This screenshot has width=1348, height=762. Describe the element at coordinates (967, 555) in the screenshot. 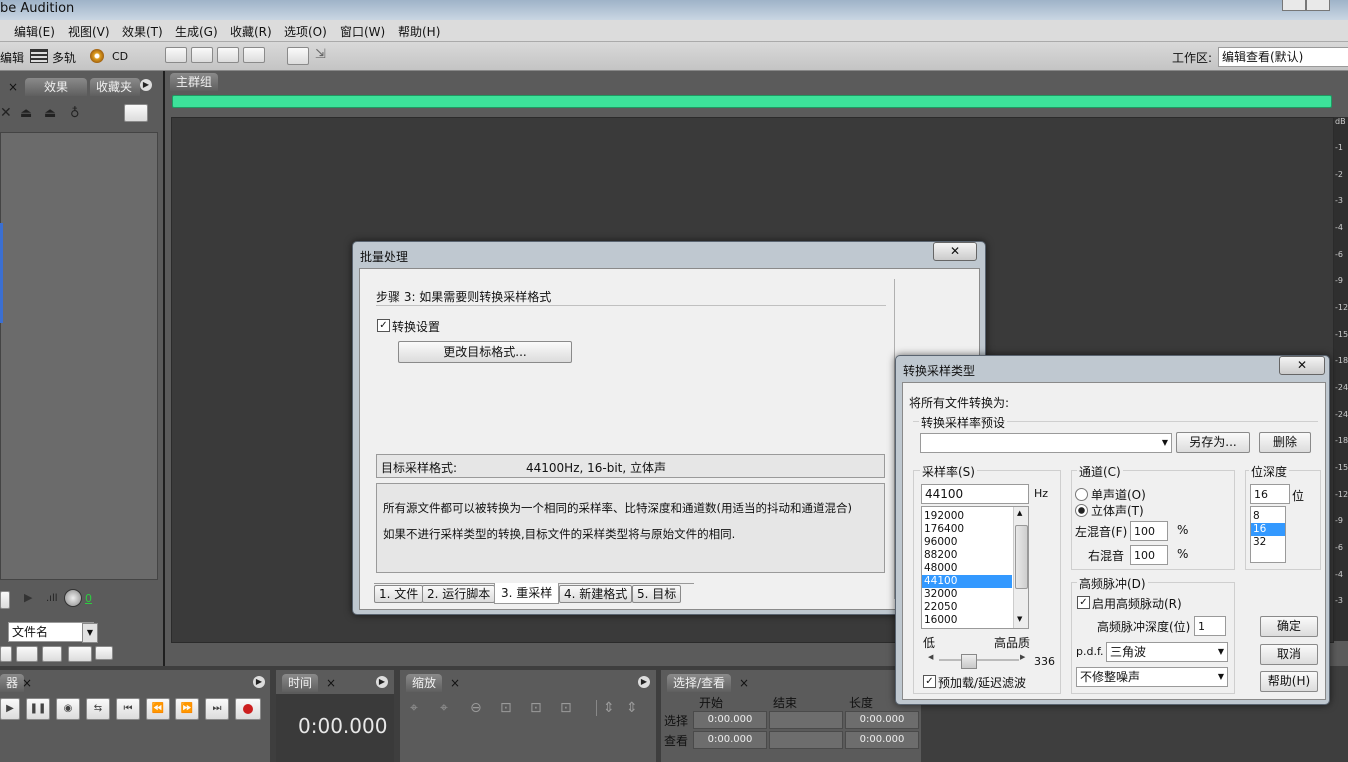

I see `sample-rate-option: 88200` at that location.